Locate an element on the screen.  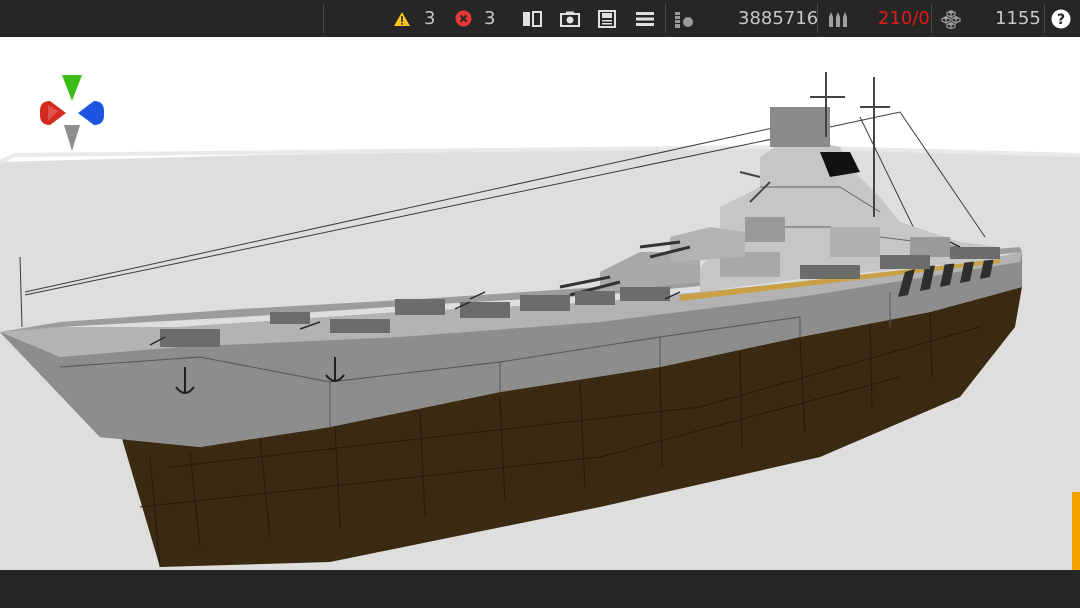
camera-icon is located at coordinates (570, 18).